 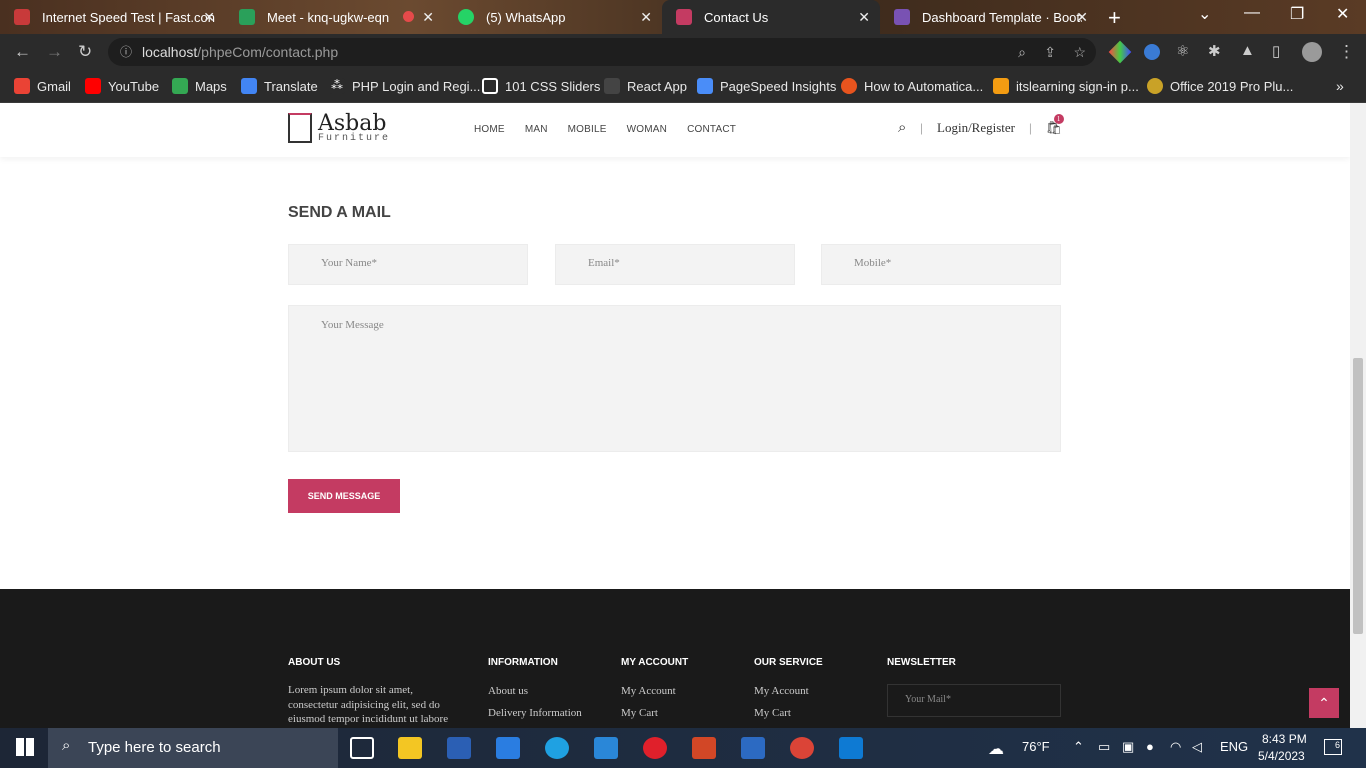 I want to click on page-scrollbar, so click(x=1358, y=415).